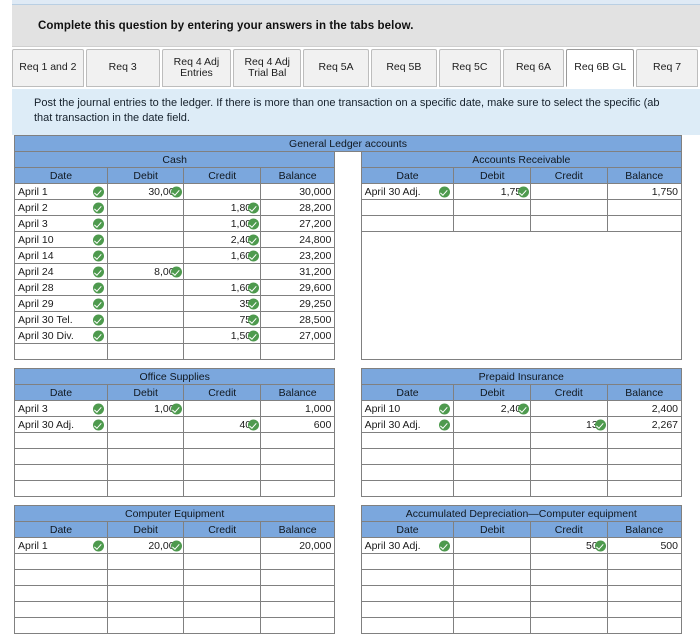  What do you see at coordinates (533, 68) in the screenshot?
I see `tab-req-6a: Req 6A` at bounding box center [533, 68].